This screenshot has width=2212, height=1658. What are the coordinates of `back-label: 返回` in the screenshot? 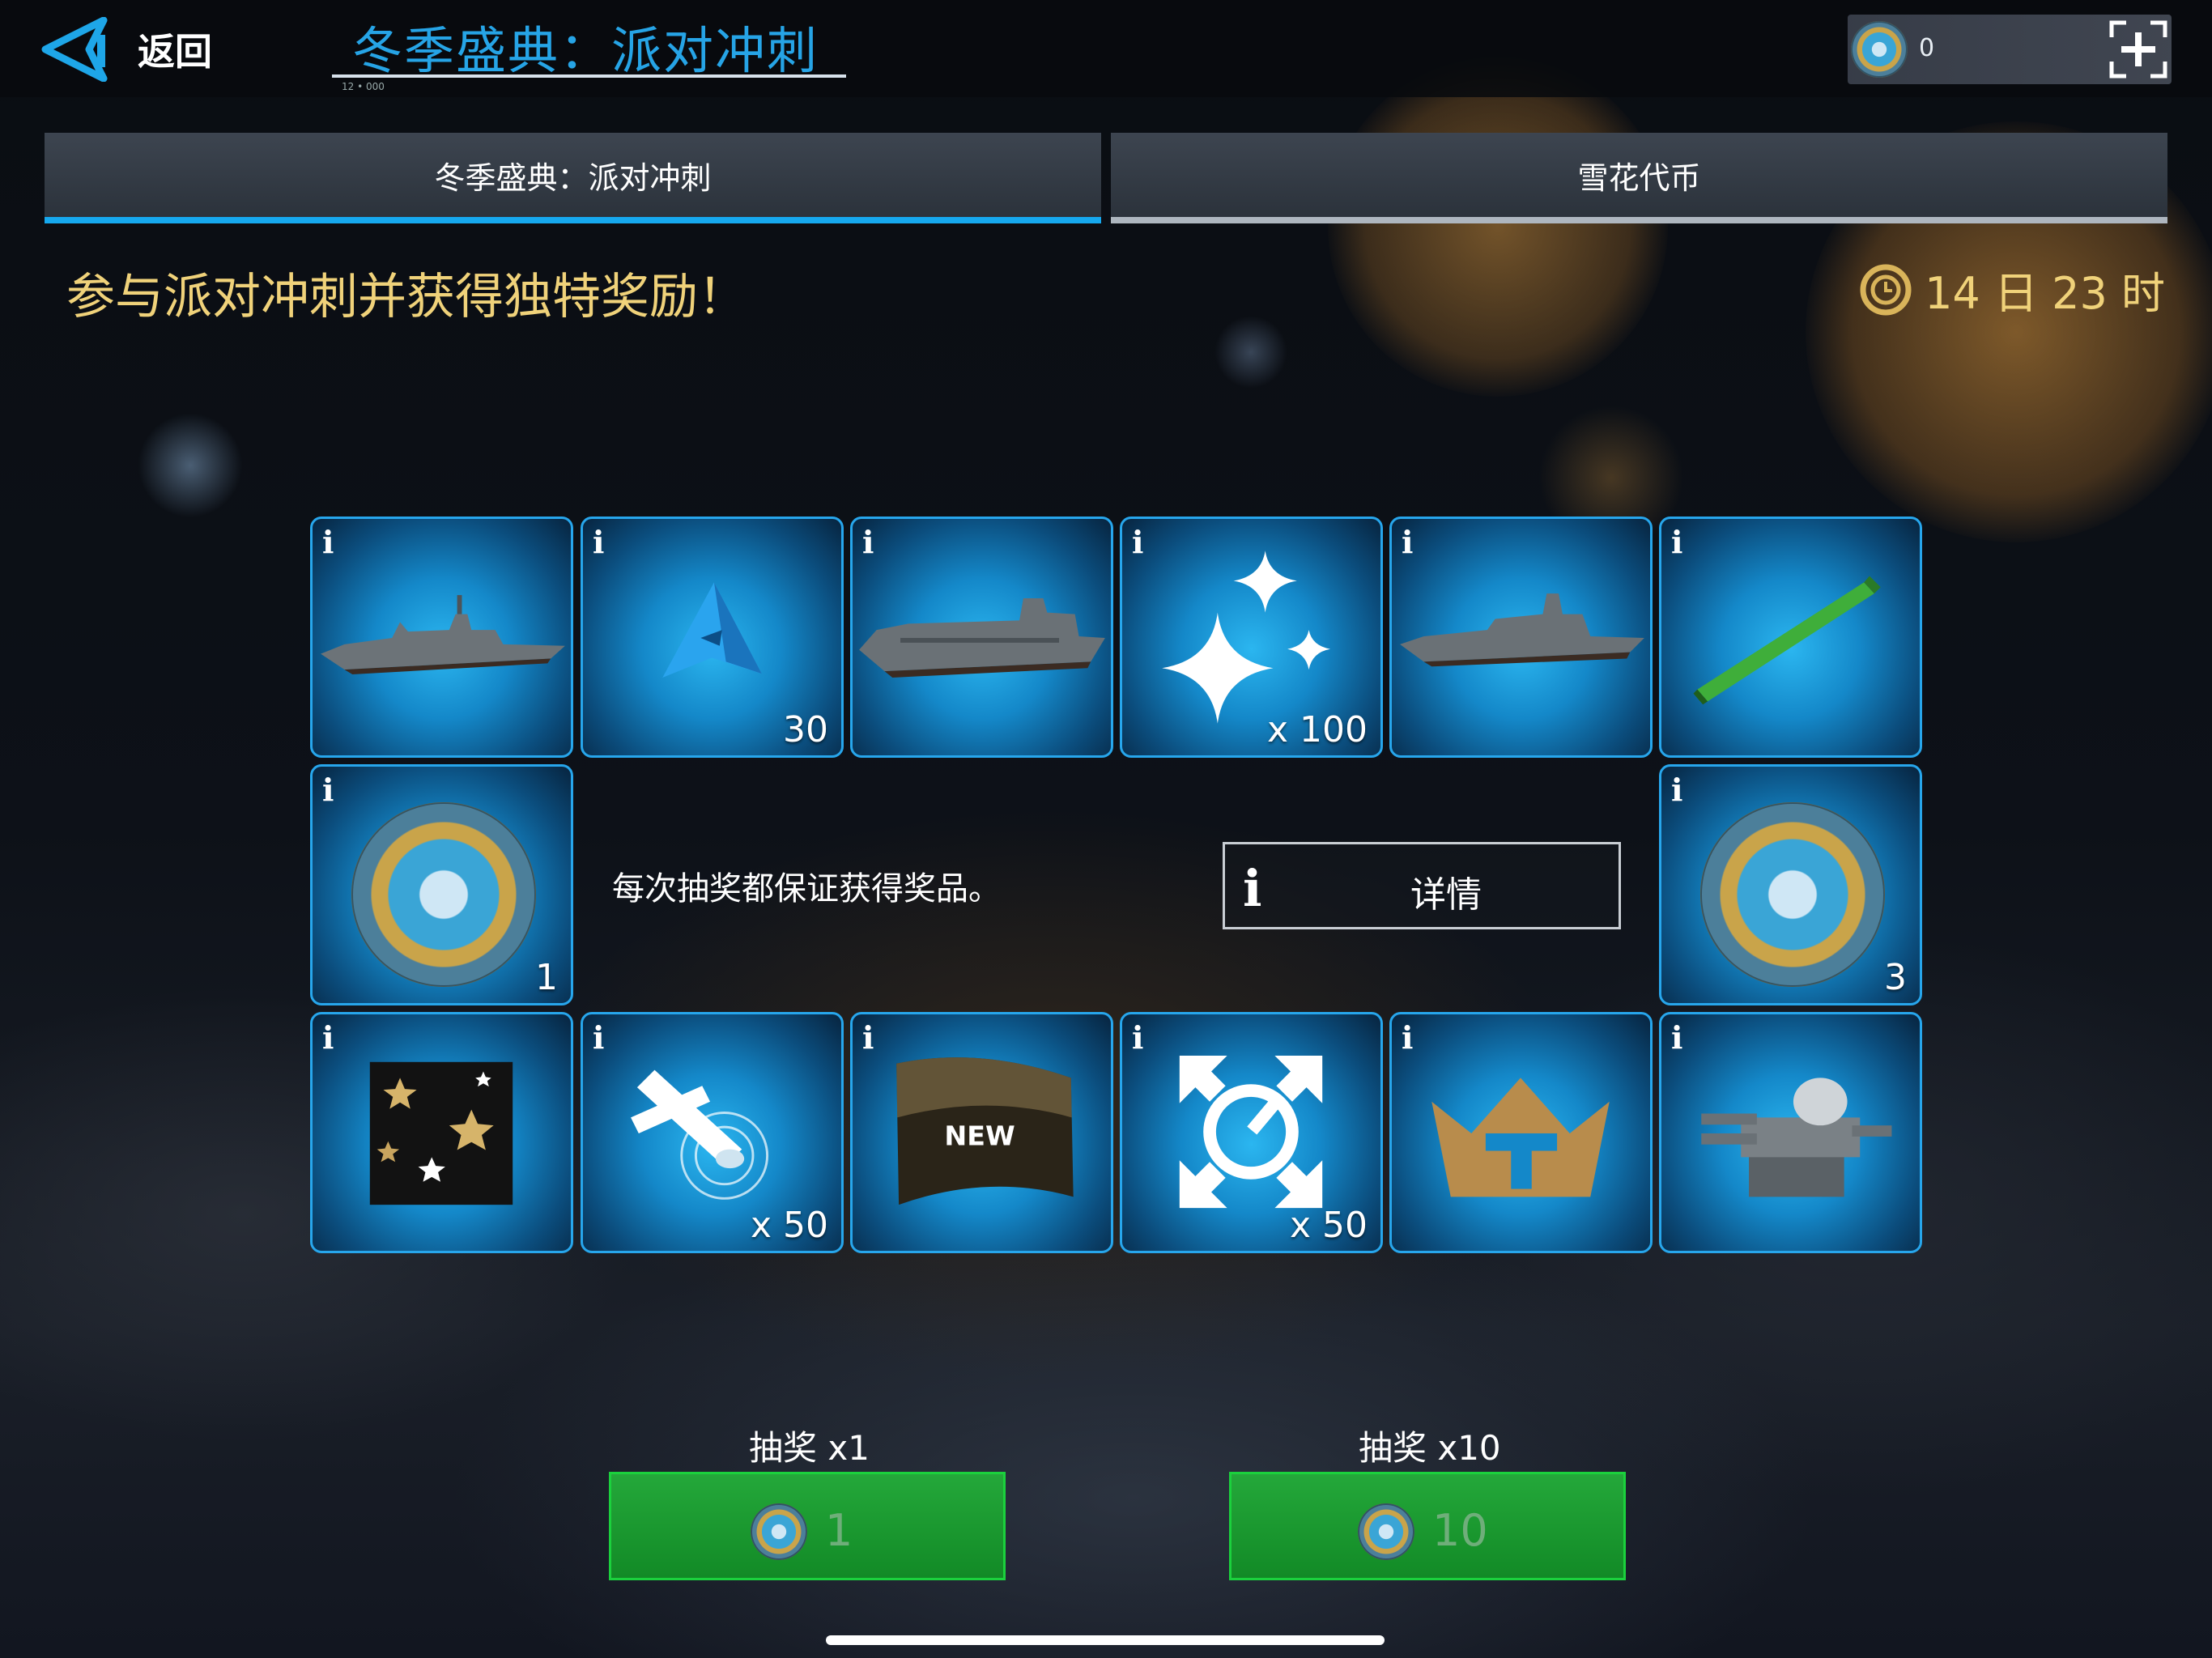 It's located at (175, 52).